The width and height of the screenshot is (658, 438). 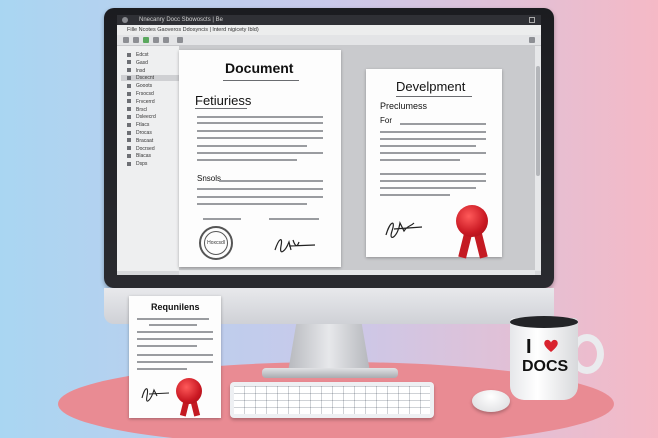 I want to click on signature-icon, so click(x=295, y=246).